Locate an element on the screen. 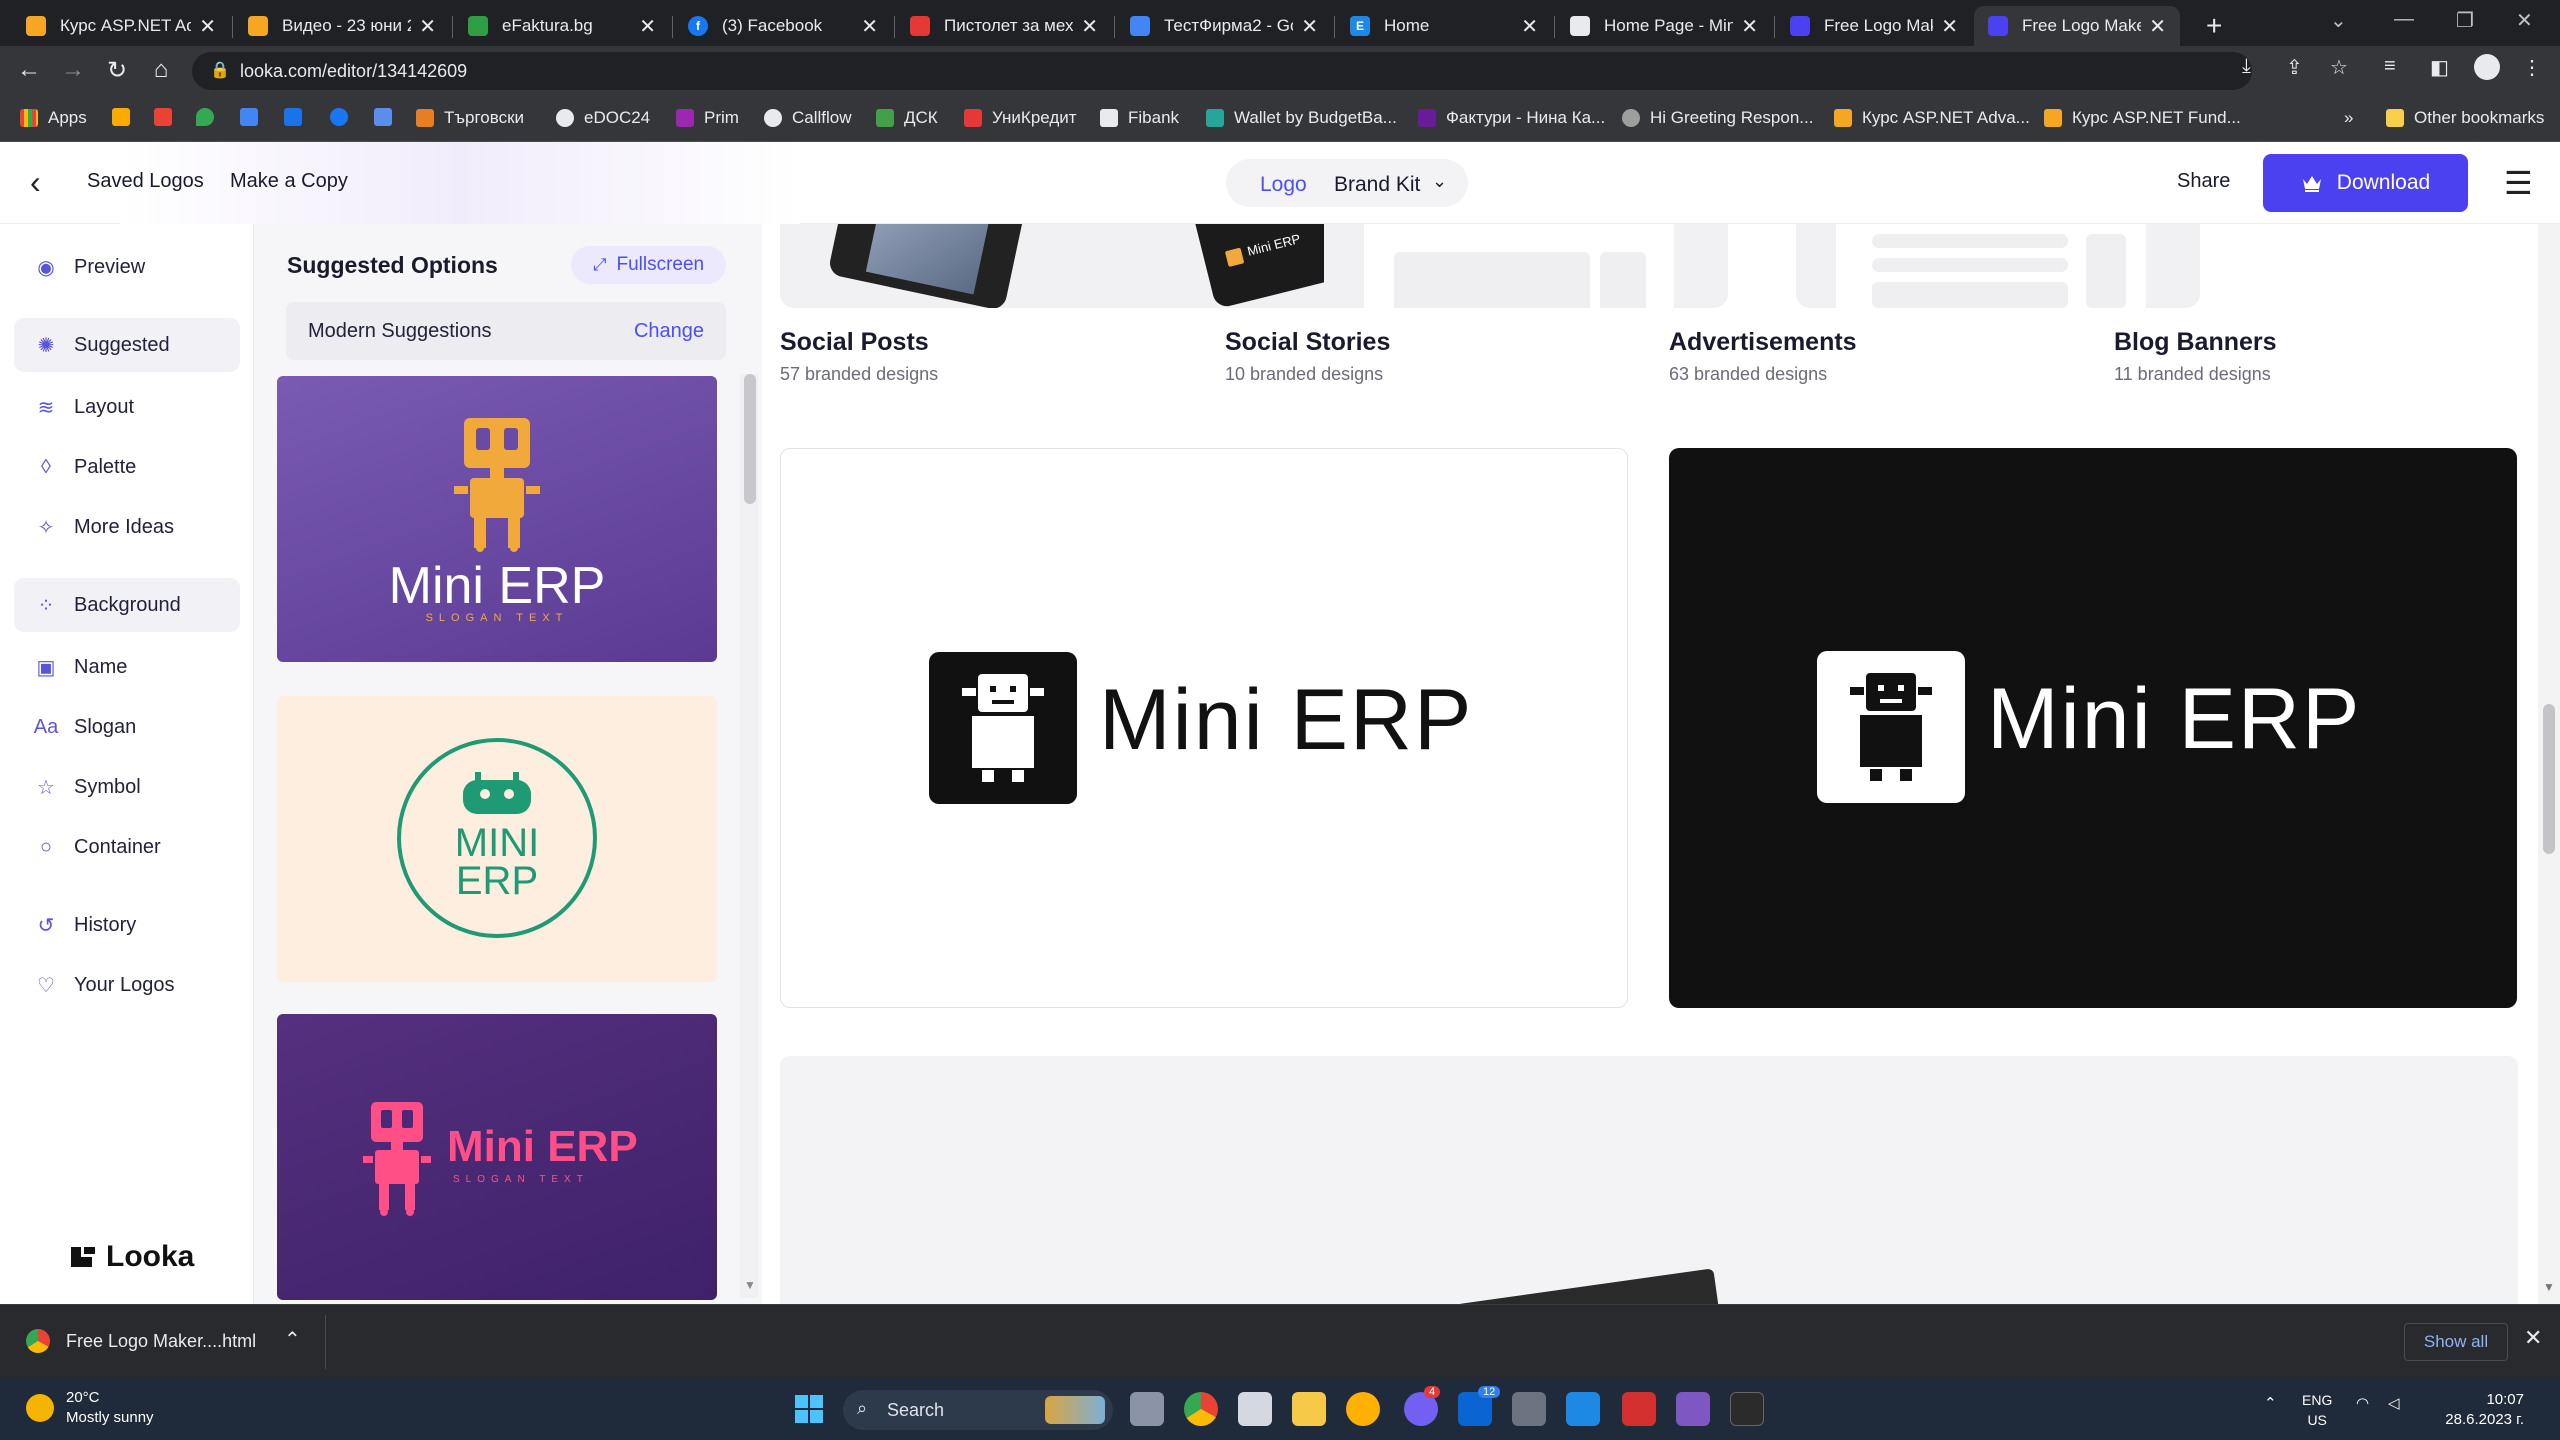 This screenshot has width=2560, height=1440. bookmark-apps: Apps is located at coordinates (53, 118).